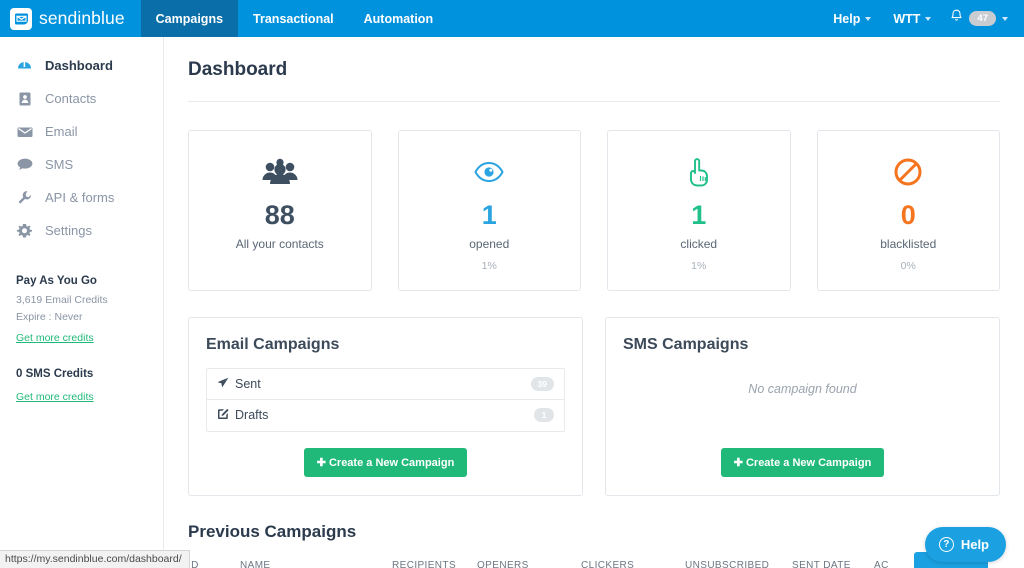 The height and width of the screenshot is (568, 1024). I want to click on stat-card-contacts-value: 88, so click(279, 215).